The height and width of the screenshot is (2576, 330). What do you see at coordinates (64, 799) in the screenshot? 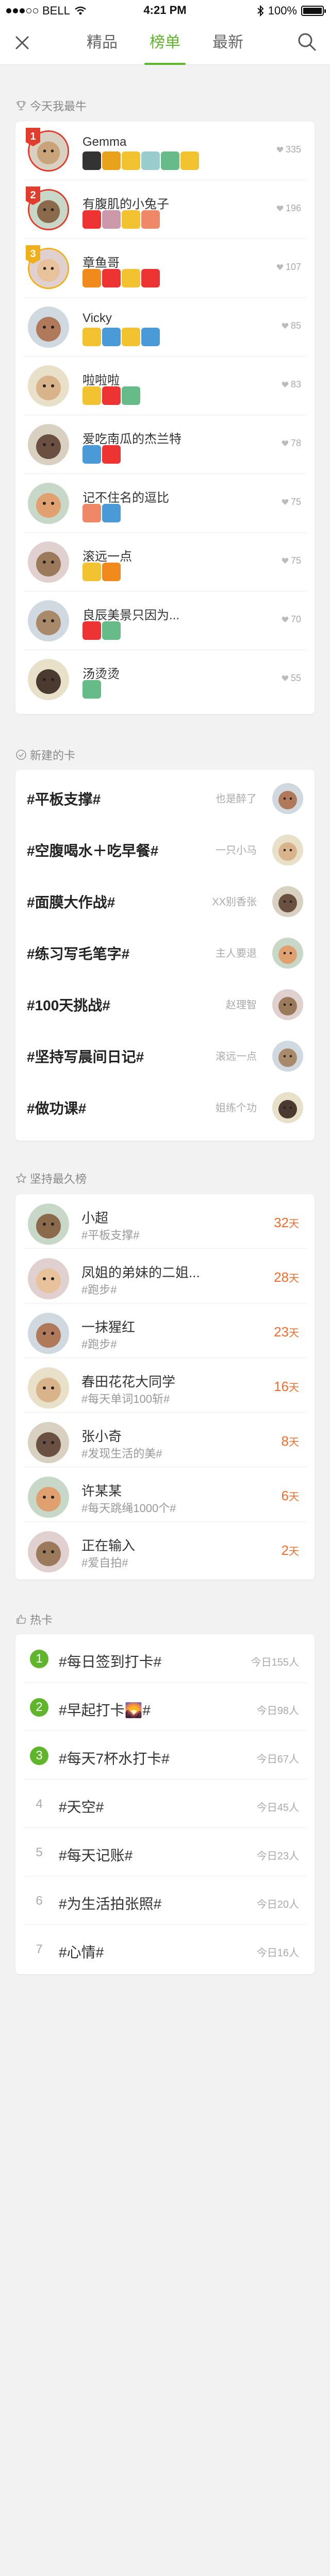
I see `card-title: #平板支撑#` at bounding box center [64, 799].